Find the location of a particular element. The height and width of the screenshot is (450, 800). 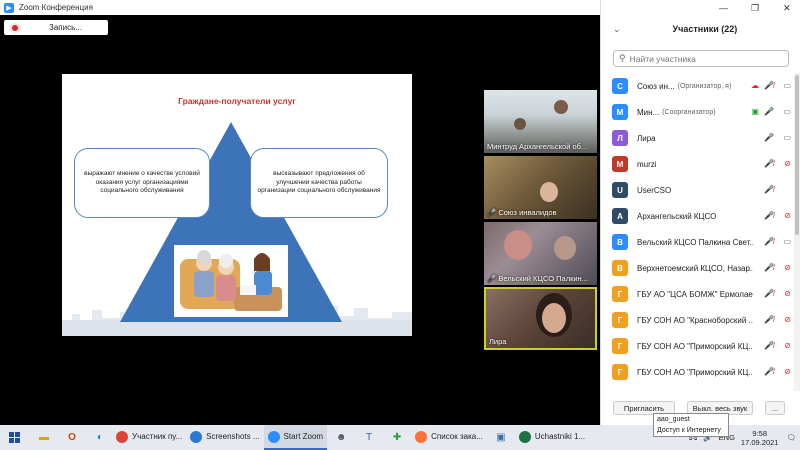

restore-icon: ❐ is located at coordinates (755, 8).